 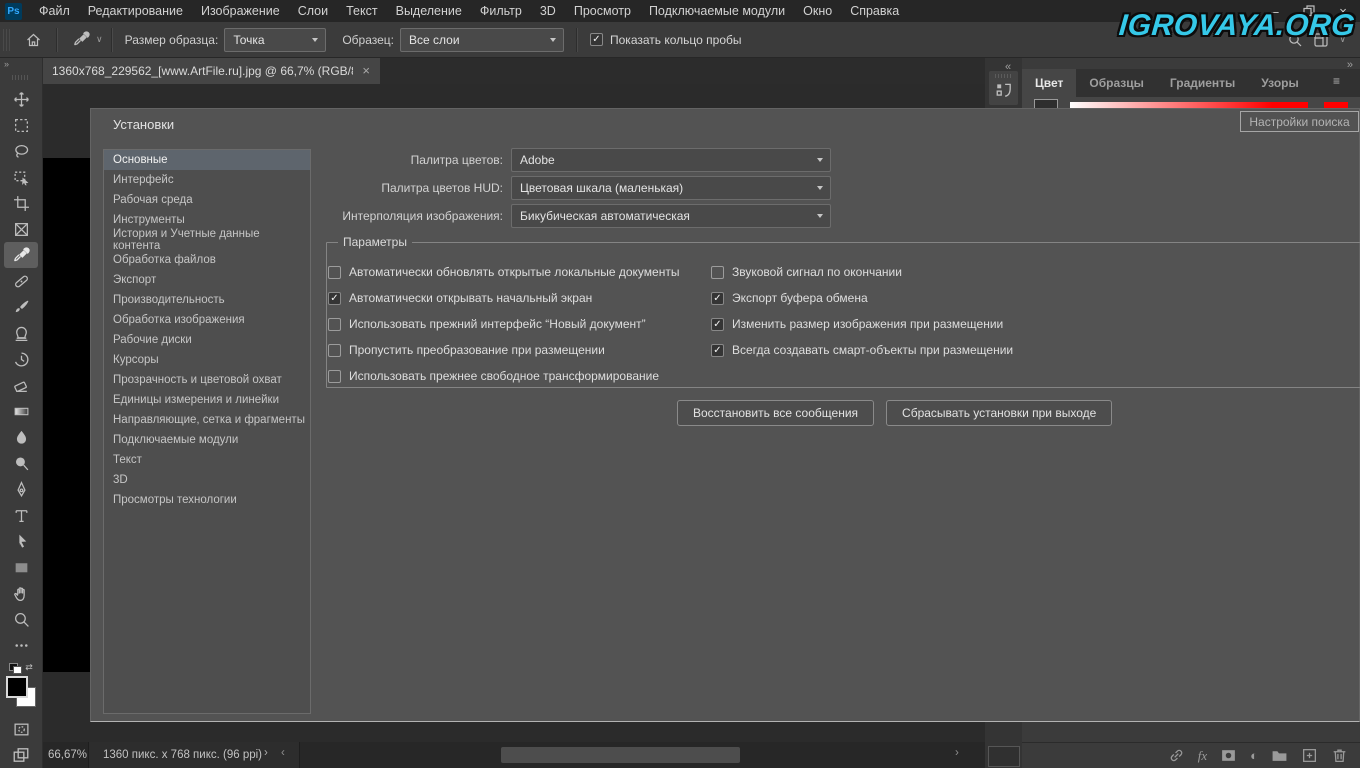 What do you see at coordinates (266, 753) in the screenshot?
I see `status-forward-icon: ›` at bounding box center [266, 753].